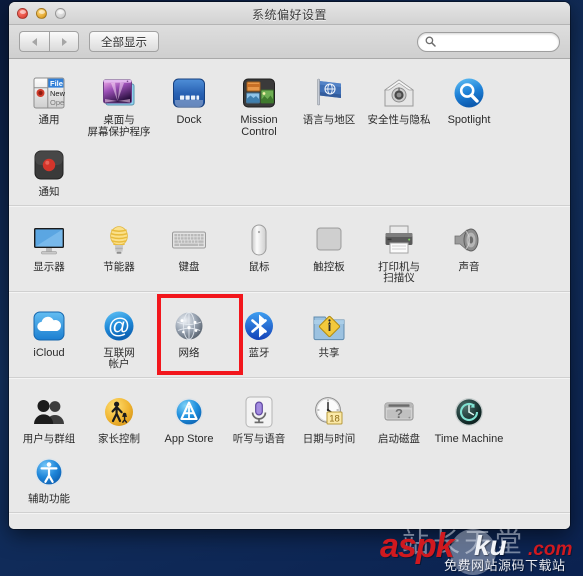 This screenshot has height=576, width=583. I want to click on watermark-brand-com: .com, so click(550, 549).